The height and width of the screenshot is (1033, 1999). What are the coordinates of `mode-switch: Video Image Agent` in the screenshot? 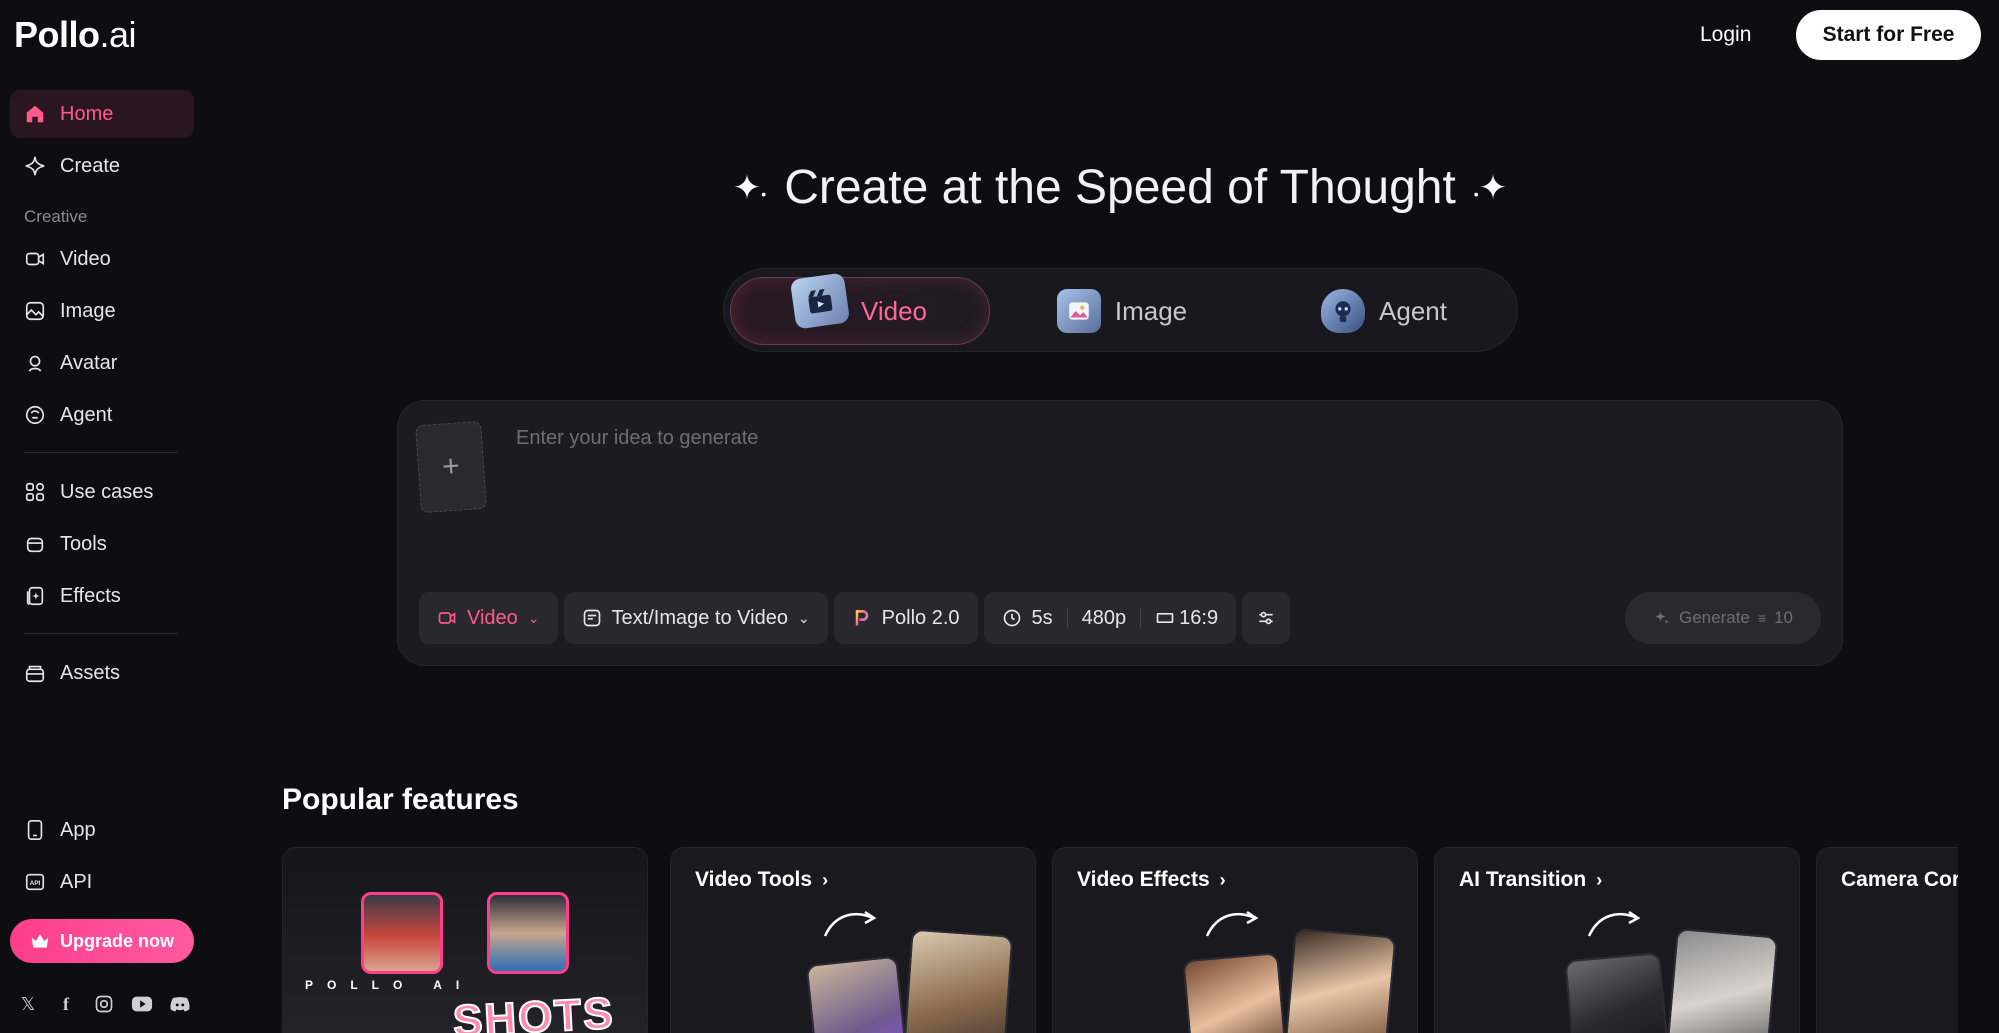 It's located at (1120, 310).